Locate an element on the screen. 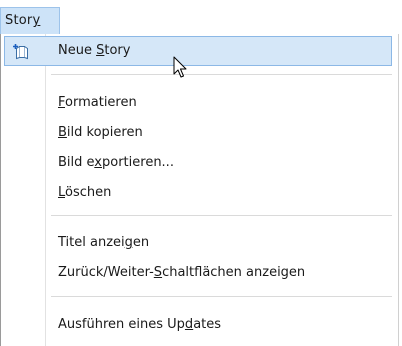 Image resolution: width=402 pixels, height=346 pixels. show-title-label-post: en is located at coordinates (141, 242).